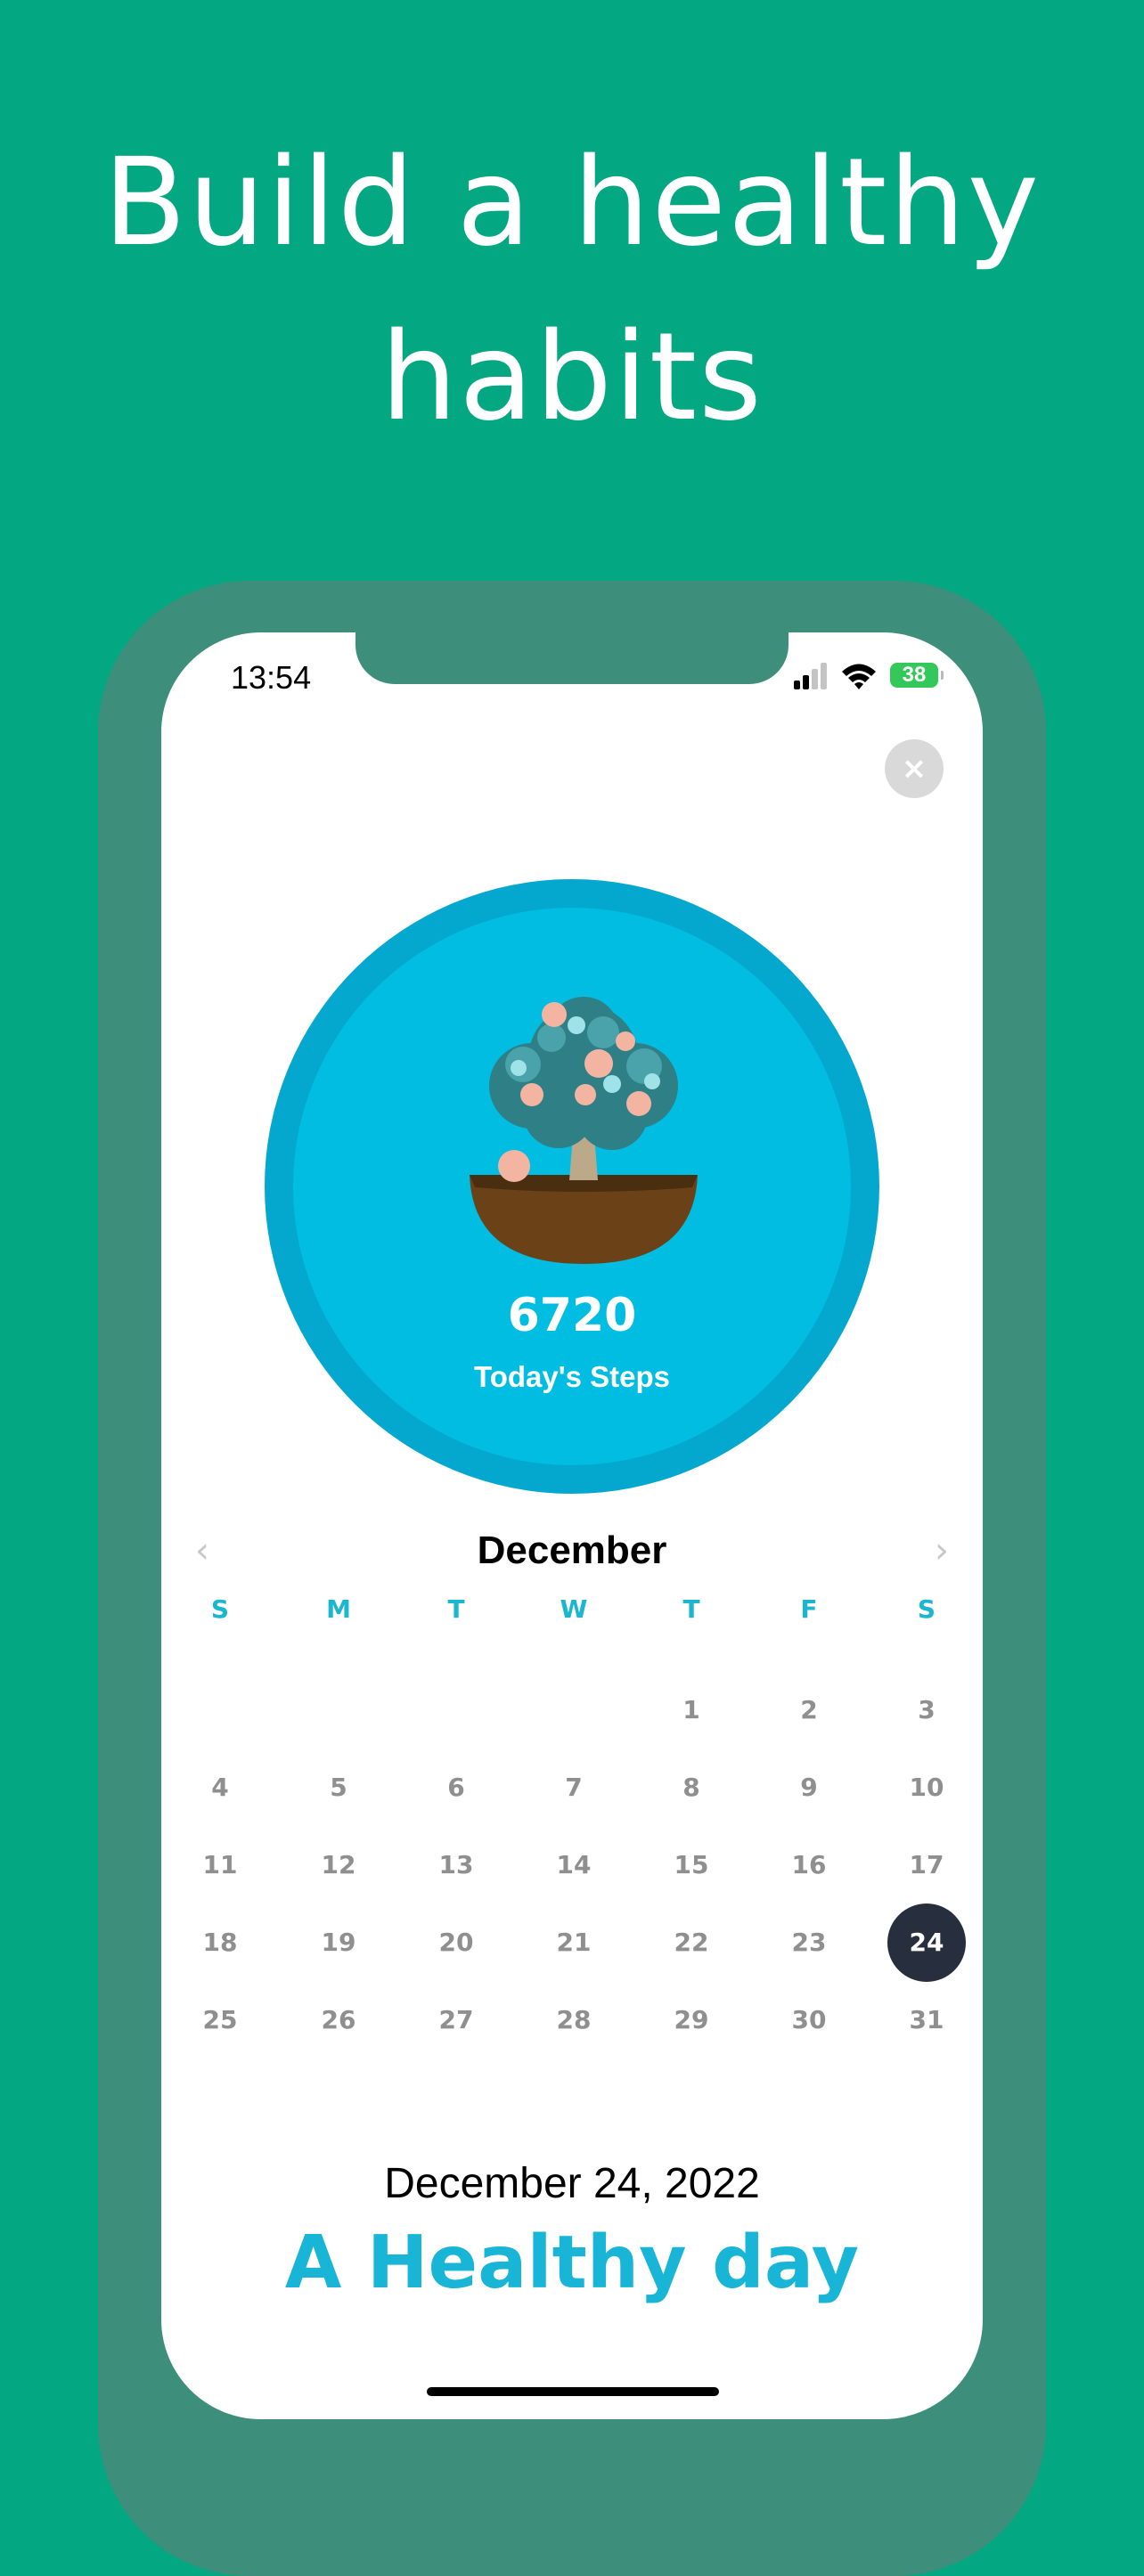 This screenshot has height=2576, width=1144. I want to click on steps-count: 6720, so click(572, 1315).